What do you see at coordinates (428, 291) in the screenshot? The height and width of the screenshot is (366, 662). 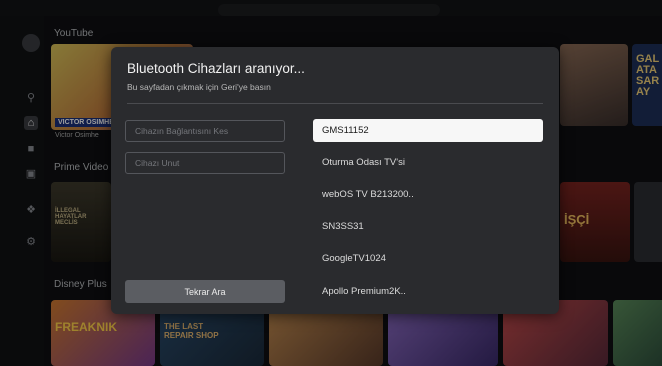 I see `device-item-apollo-premium: Apollo Premium2K..` at bounding box center [428, 291].